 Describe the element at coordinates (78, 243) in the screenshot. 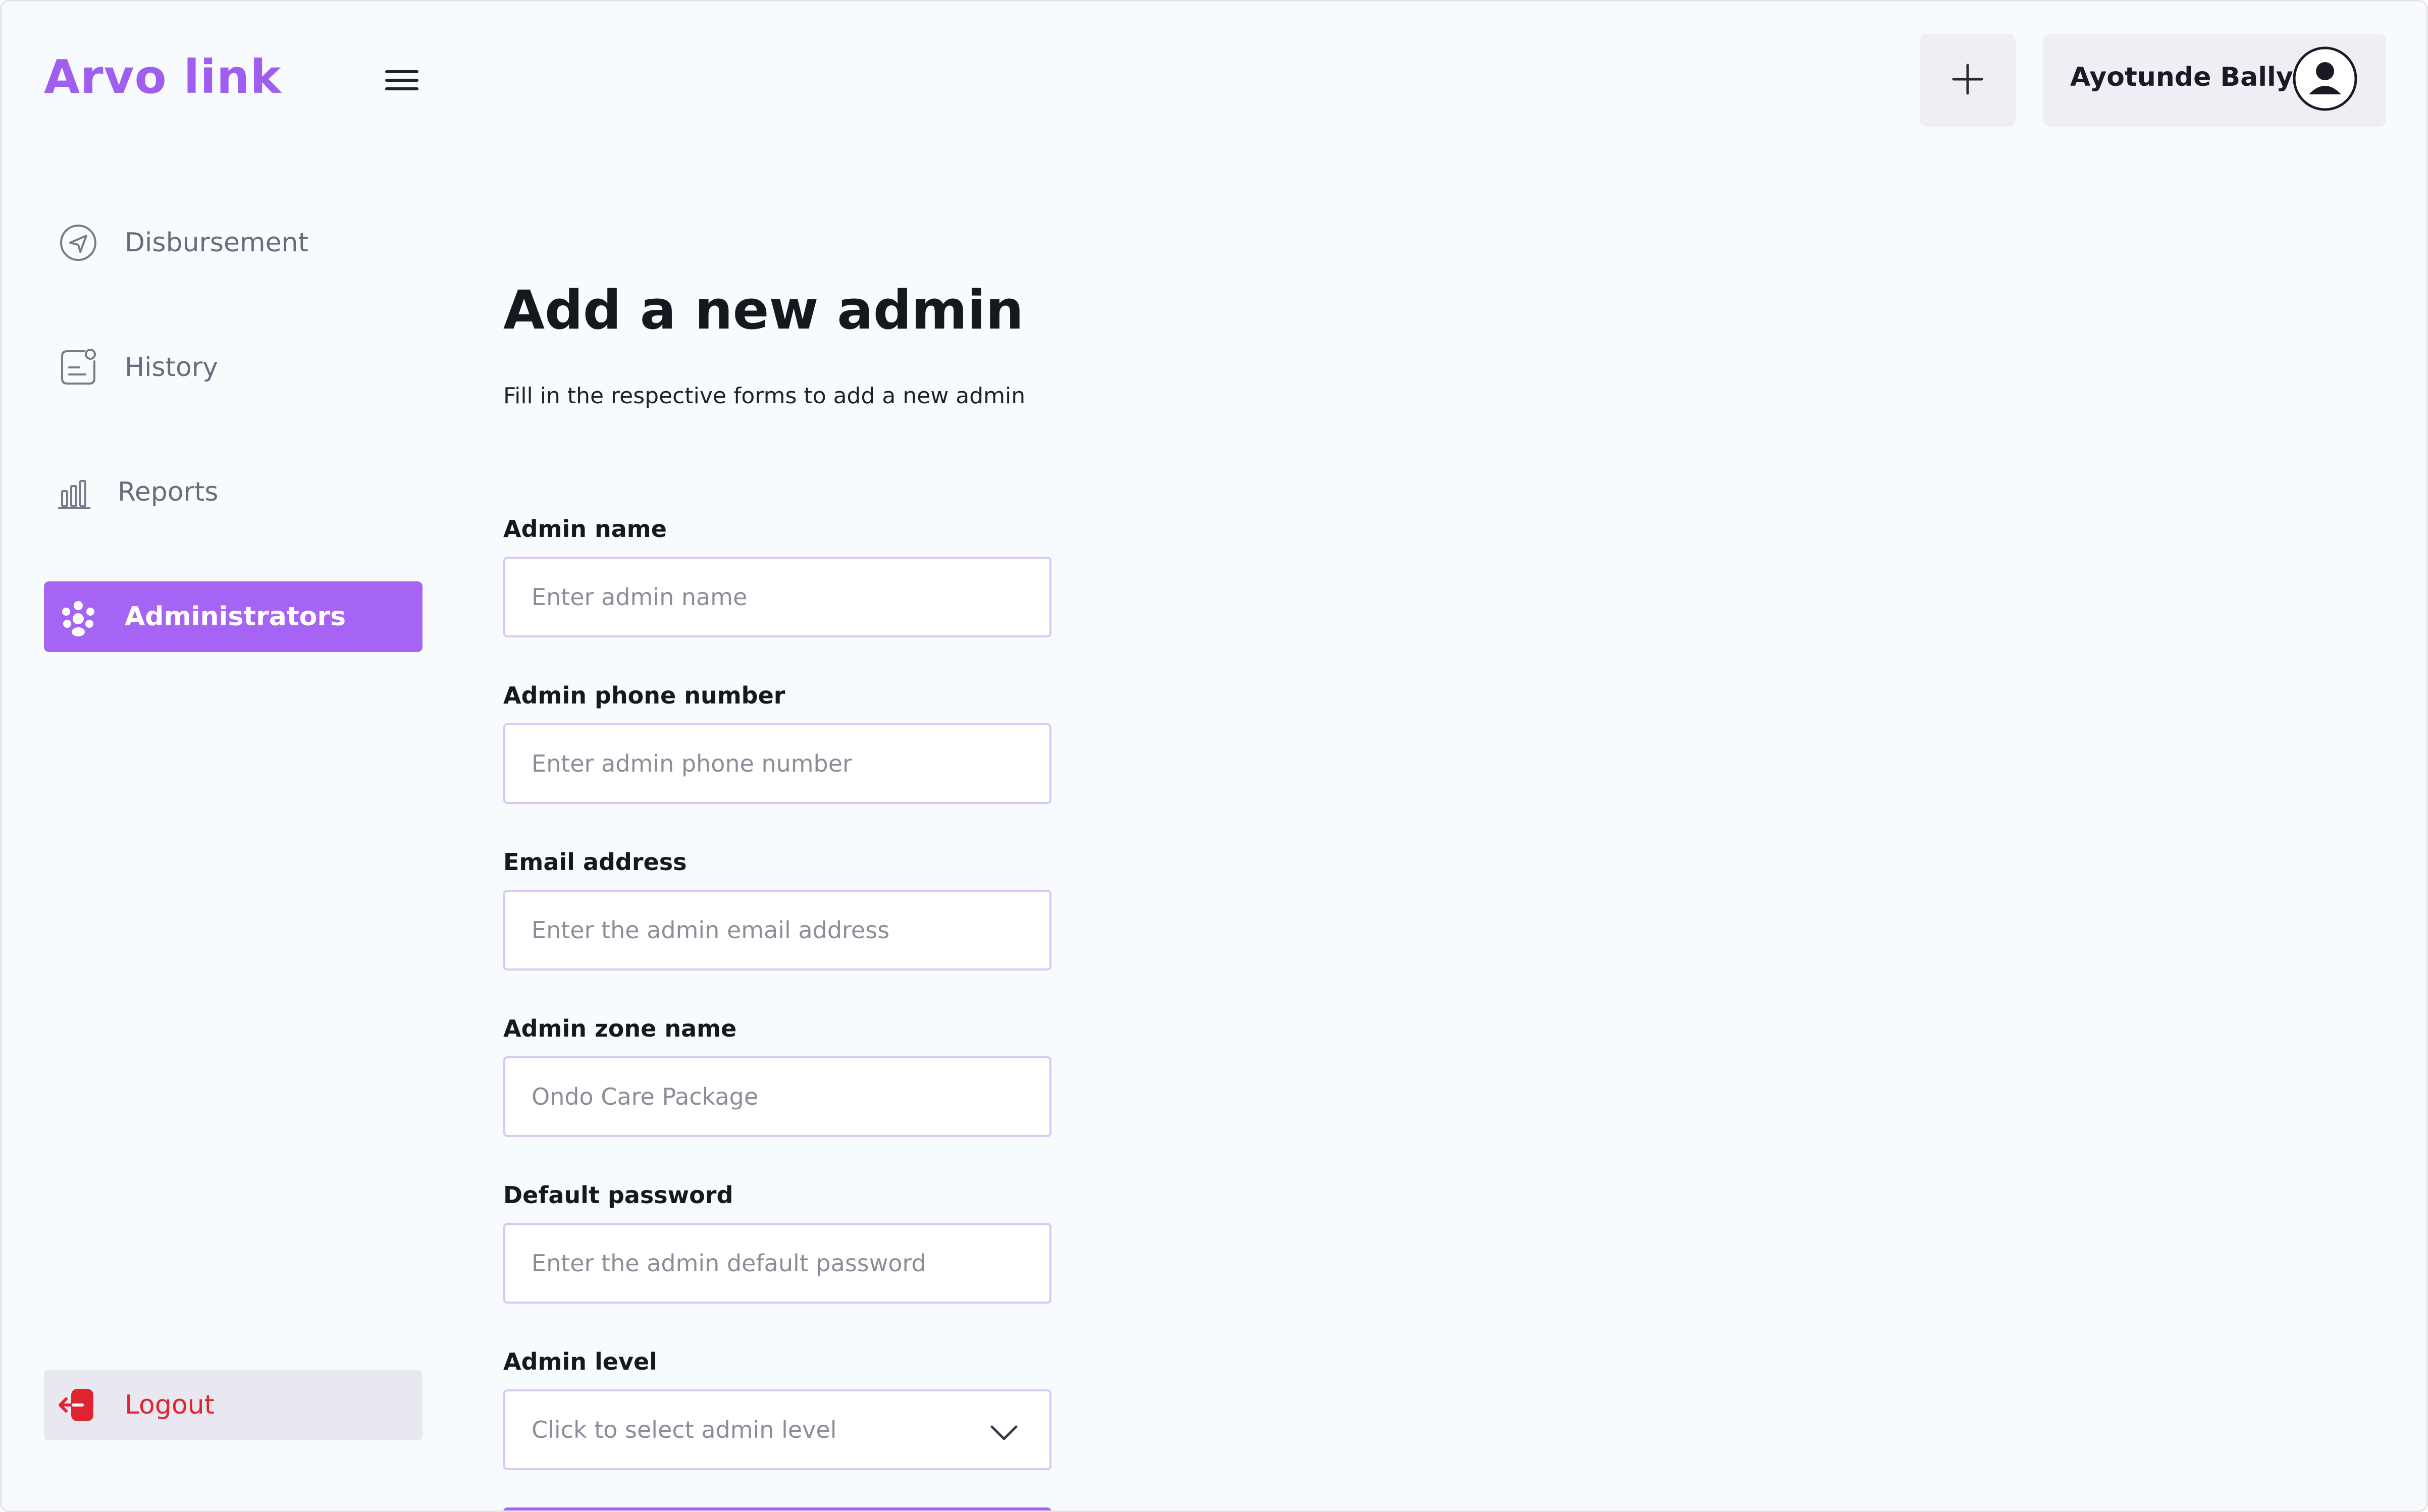

I see `send-icon` at that location.